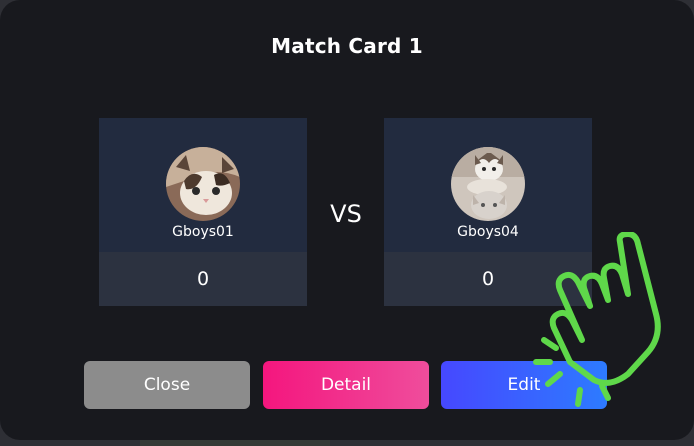  Describe the element at coordinates (346, 385) in the screenshot. I see `detail-button: Detail` at that location.